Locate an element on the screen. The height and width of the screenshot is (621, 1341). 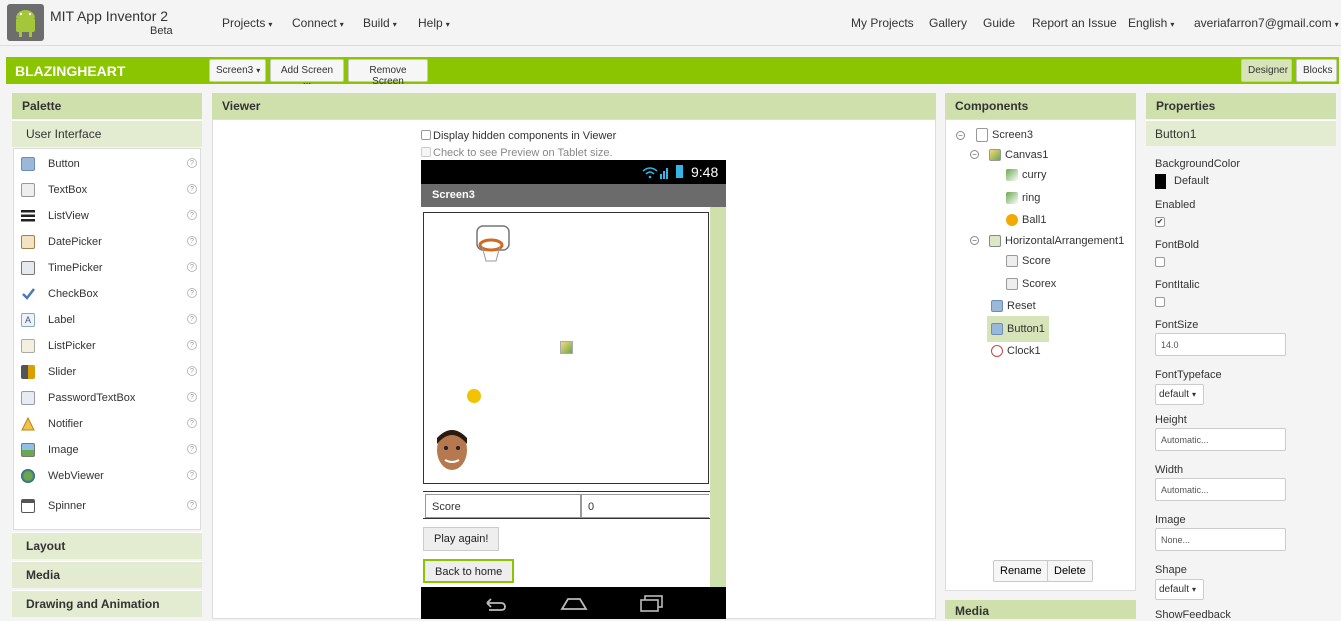
rename-button: Rename is located at coordinates (1021, 571).